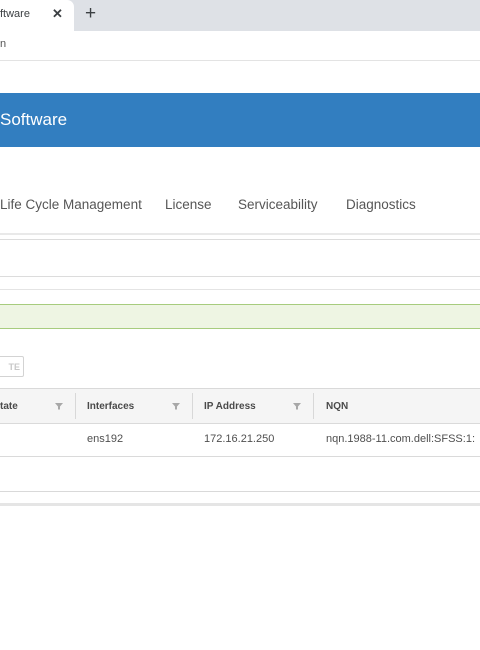 This screenshot has width=480, height=650. What do you see at coordinates (278, 204) in the screenshot?
I see `tab-serviceability: Serviceability` at bounding box center [278, 204].